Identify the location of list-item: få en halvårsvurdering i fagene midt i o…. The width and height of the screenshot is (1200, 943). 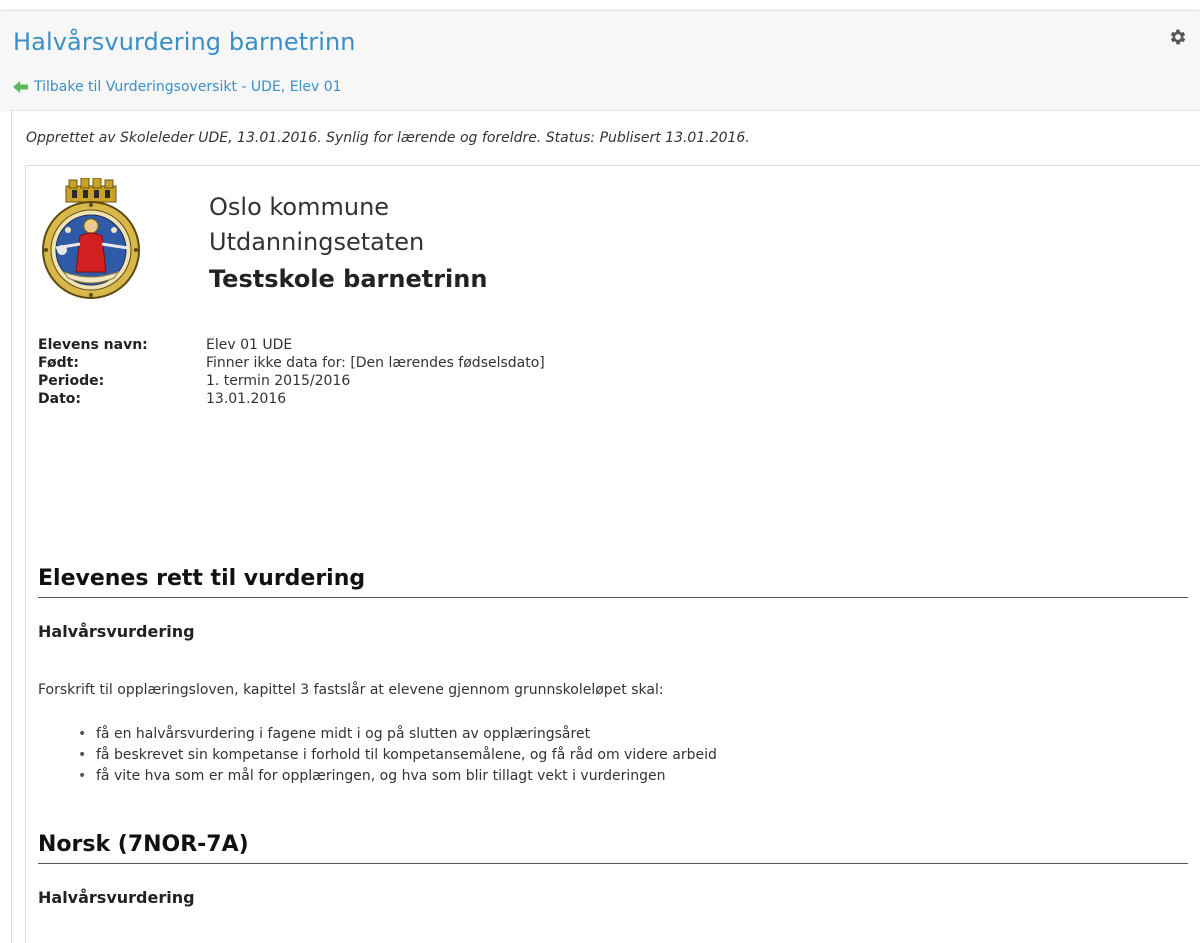
(397, 734).